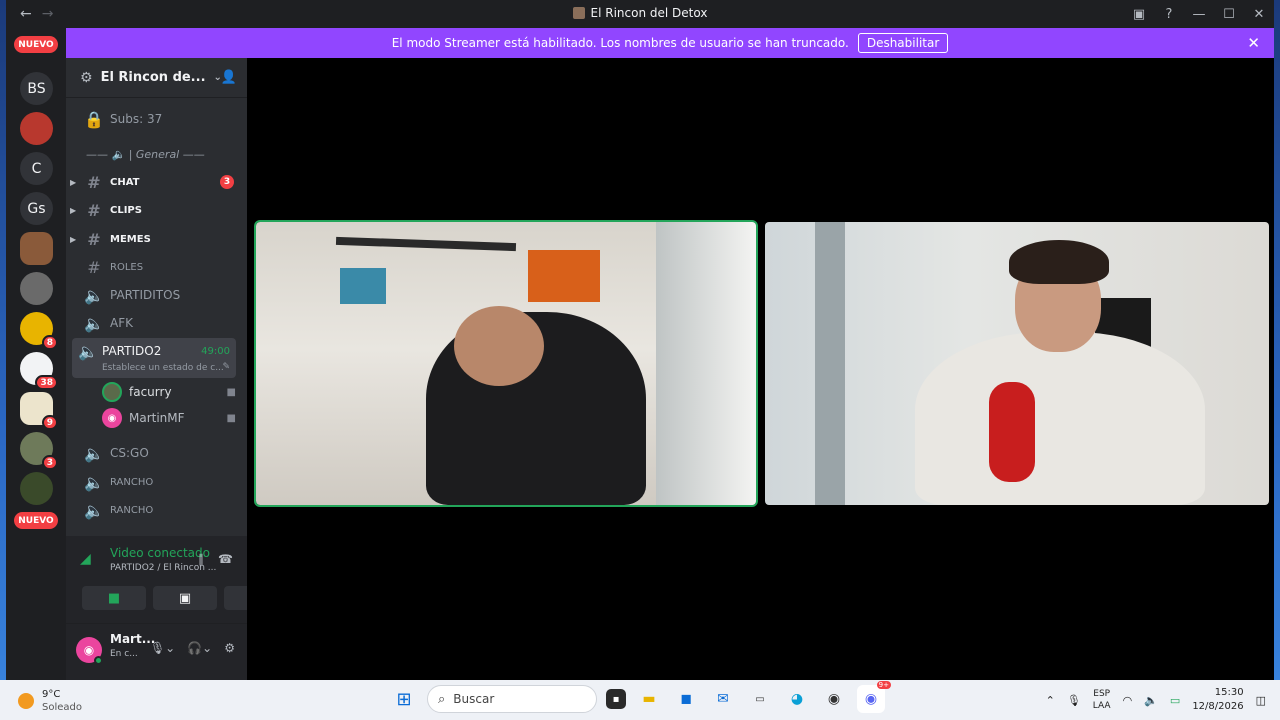 The height and width of the screenshot is (720, 1280). What do you see at coordinates (36, 128) in the screenshot?
I see `guild-icon-red` at bounding box center [36, 128].